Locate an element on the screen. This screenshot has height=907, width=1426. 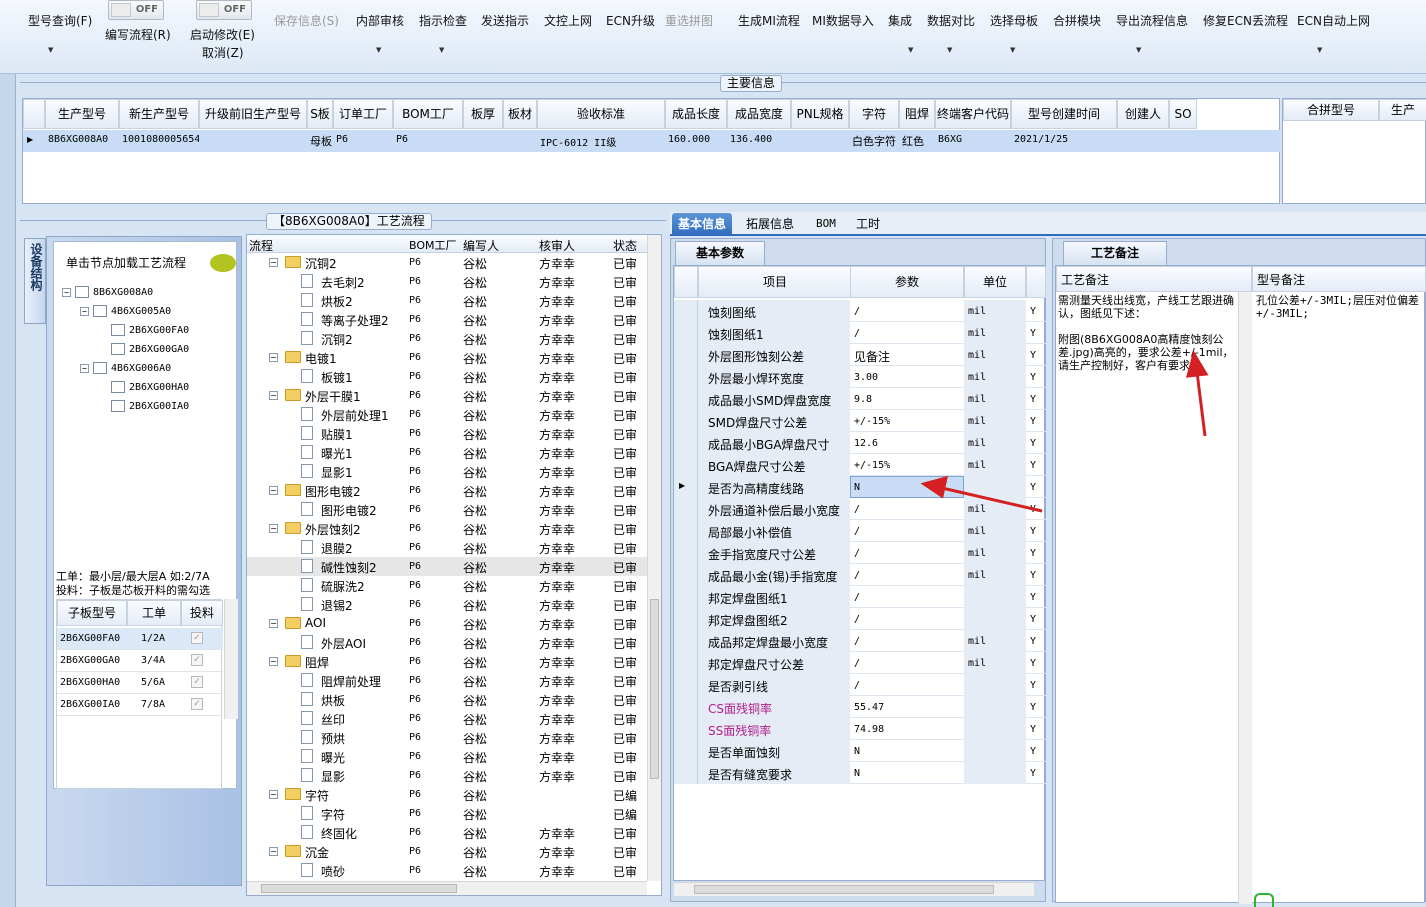
arrow-to-param is located at coordinates (981, 494).